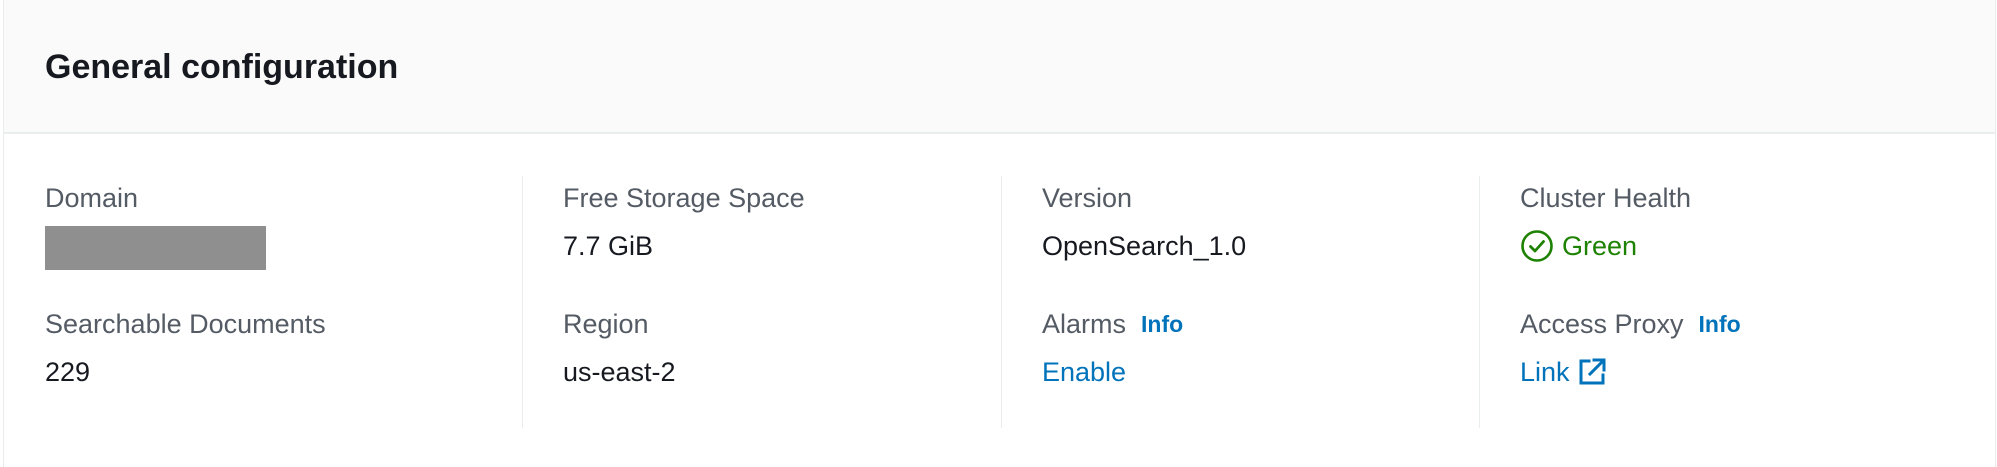 The height and width of the screenshot is (467, 1997). I want to click on external-link-icon, so click(1592, 372).